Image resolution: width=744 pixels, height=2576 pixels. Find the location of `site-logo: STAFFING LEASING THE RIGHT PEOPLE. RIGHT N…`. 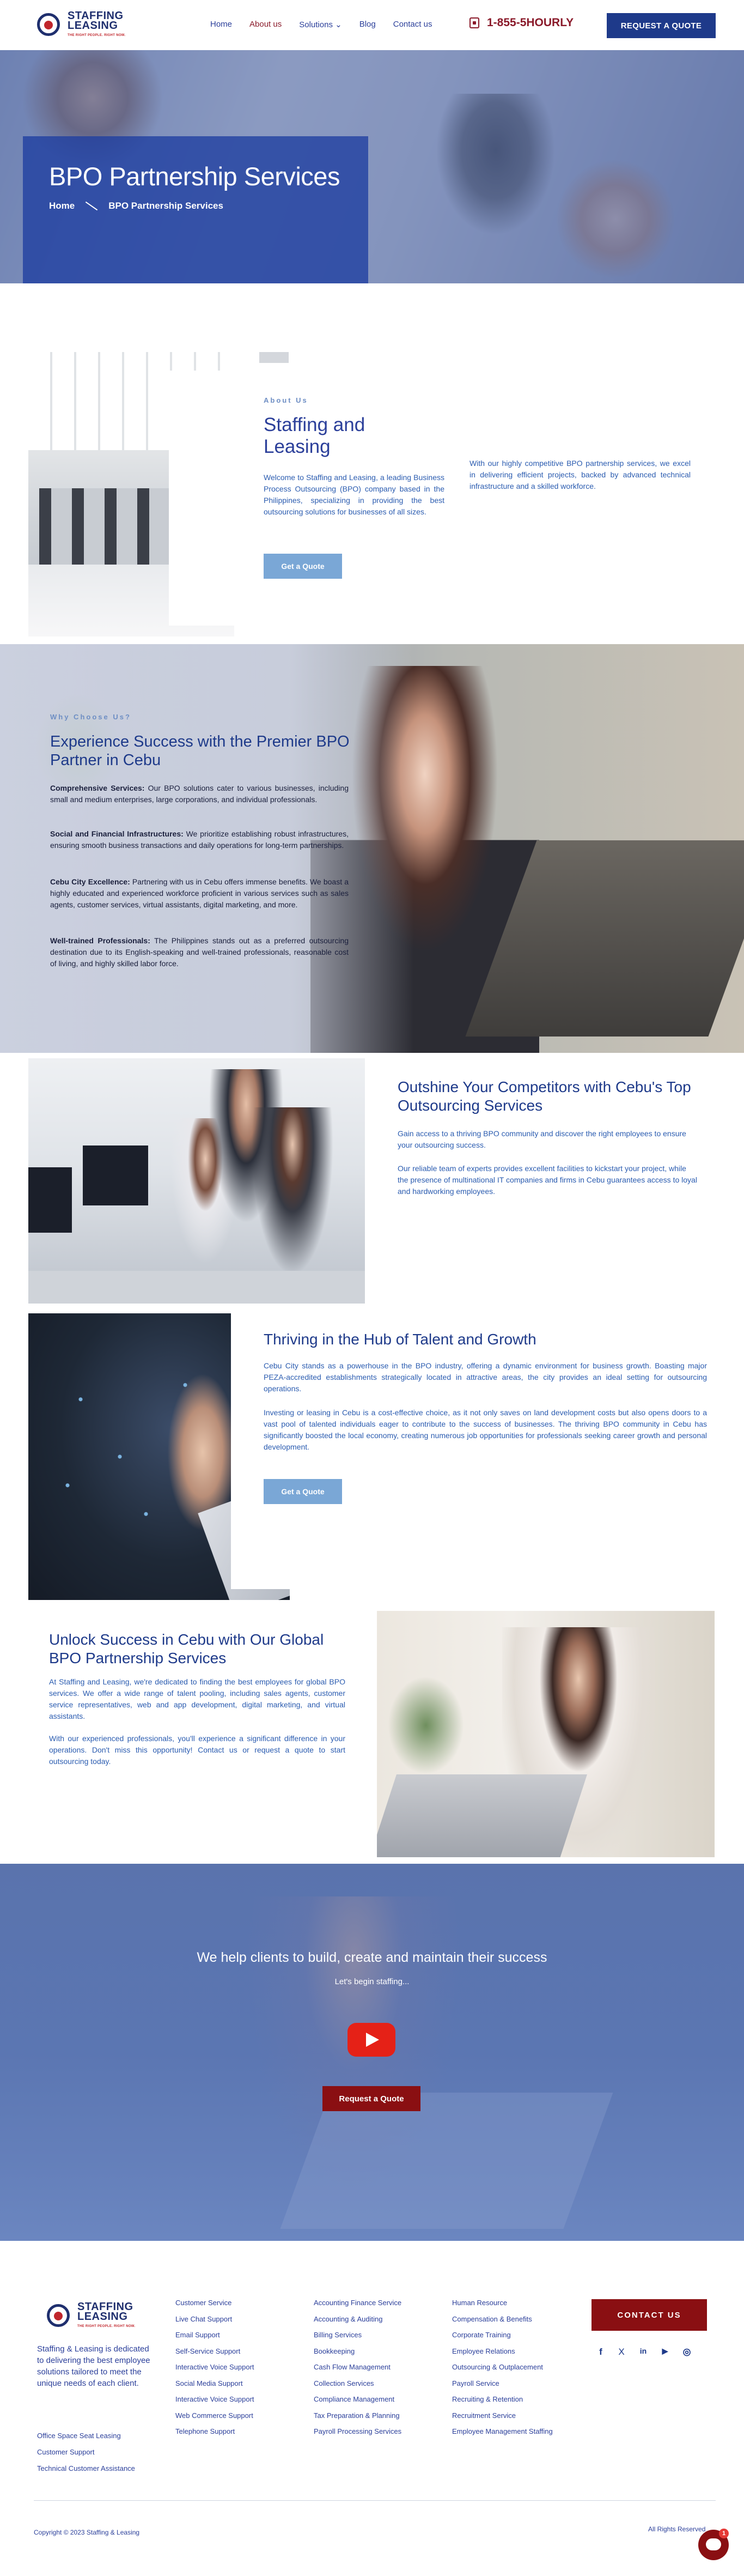

site-logo: STAFFING LEASING THE RIGHT PEOPLE. RIGHT N… is located at coordinates (80, 25).